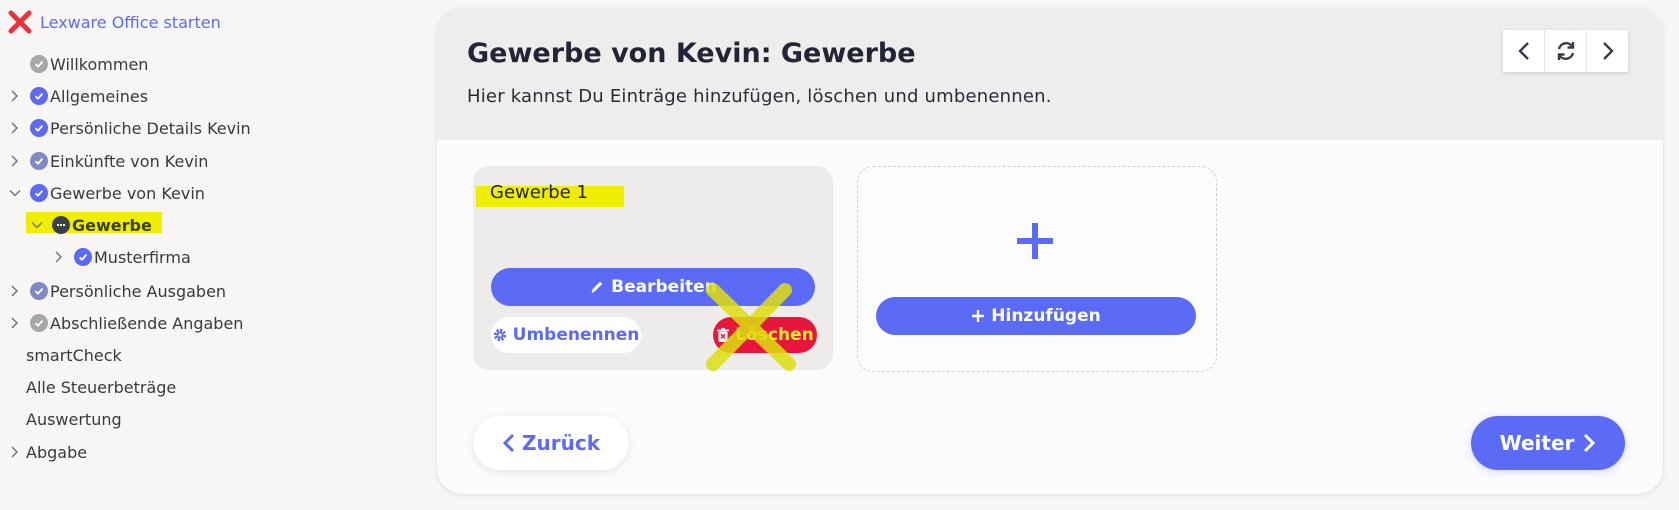 This screenshot has height=510, width=1679. What do you see at coordinates (99, 64) in the screenshot?
I see `sidebar-item-label: Willkommen` at bounding box center [99, 64].